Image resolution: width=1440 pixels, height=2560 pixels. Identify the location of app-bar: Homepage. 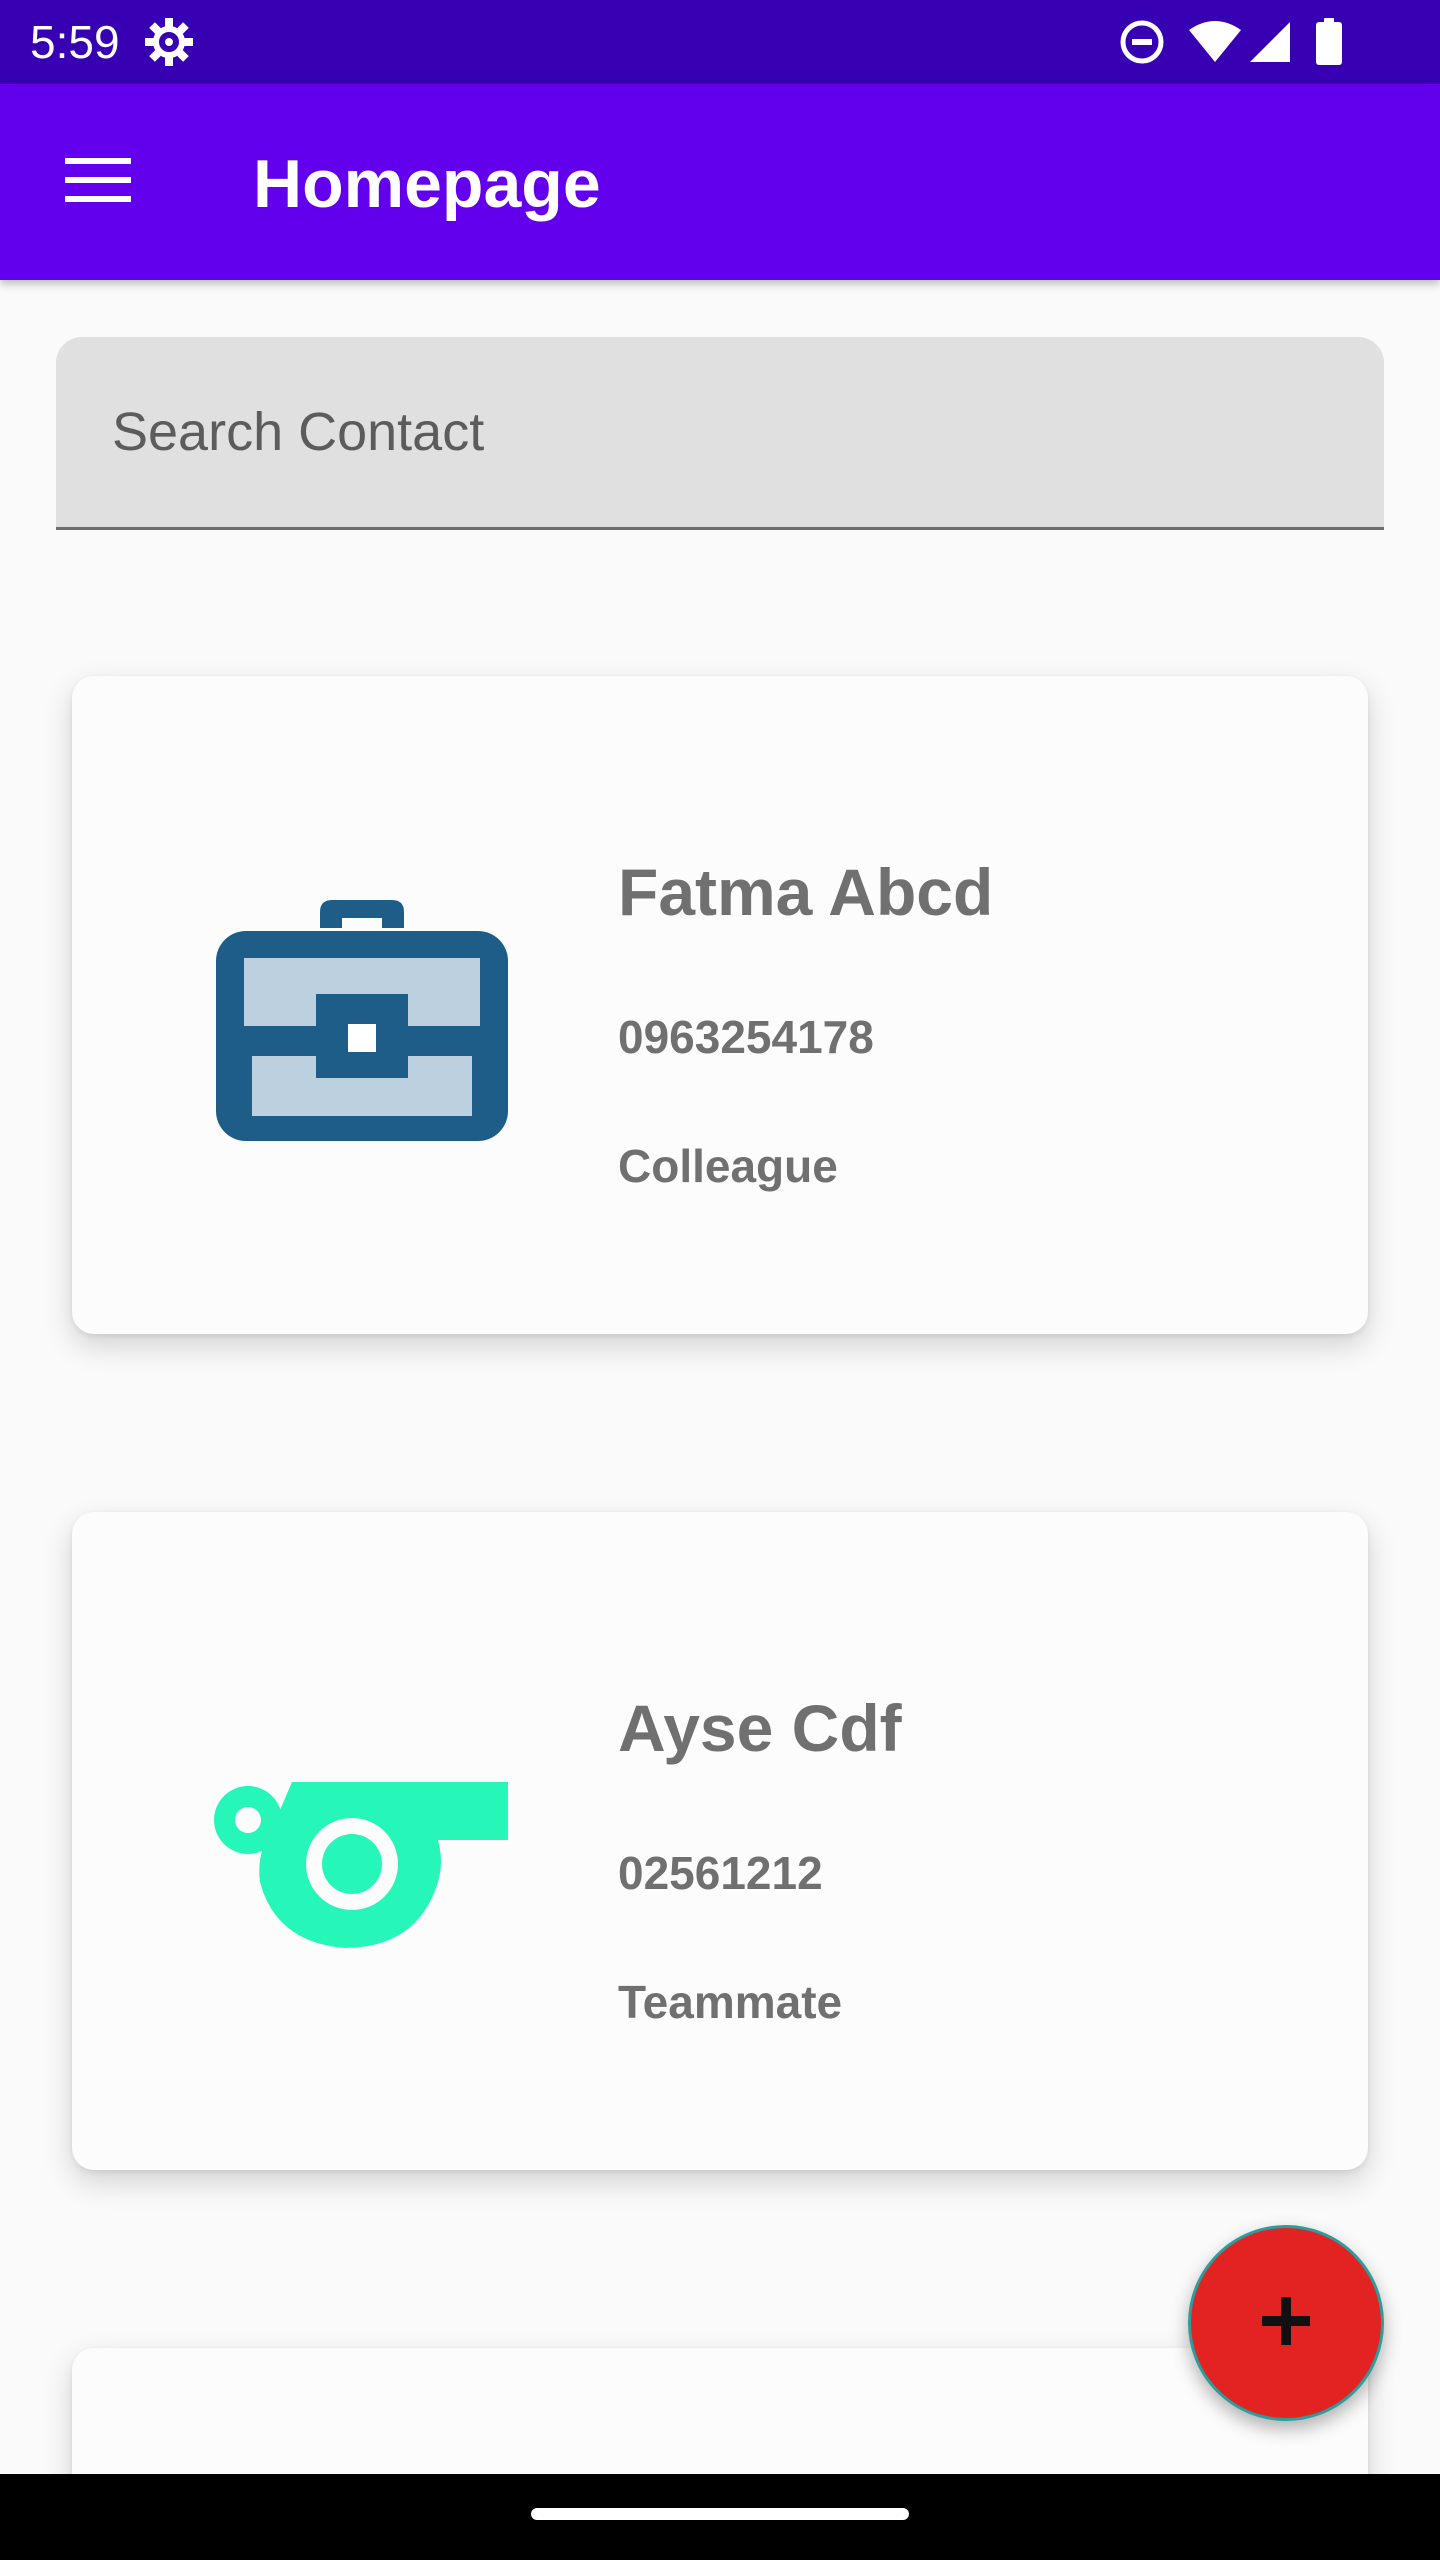
(720, 182).